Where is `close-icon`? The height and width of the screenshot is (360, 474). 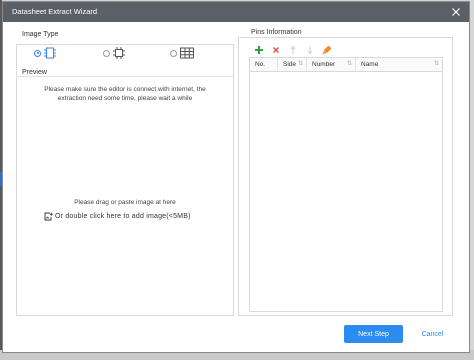
close-icon is located at coordinates (456, 12).